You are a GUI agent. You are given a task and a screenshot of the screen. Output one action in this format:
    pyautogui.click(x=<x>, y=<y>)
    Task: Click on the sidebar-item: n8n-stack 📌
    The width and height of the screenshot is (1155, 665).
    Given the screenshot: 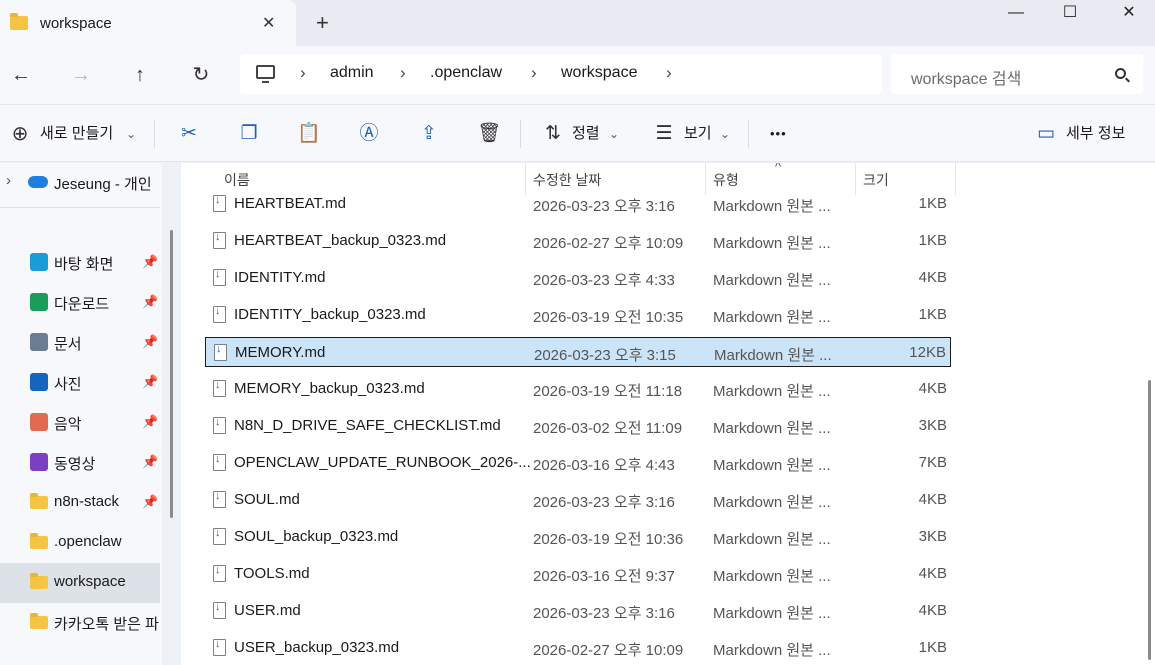 What is the action you would take?
    pyautogui.click(x=80, y=503)
    